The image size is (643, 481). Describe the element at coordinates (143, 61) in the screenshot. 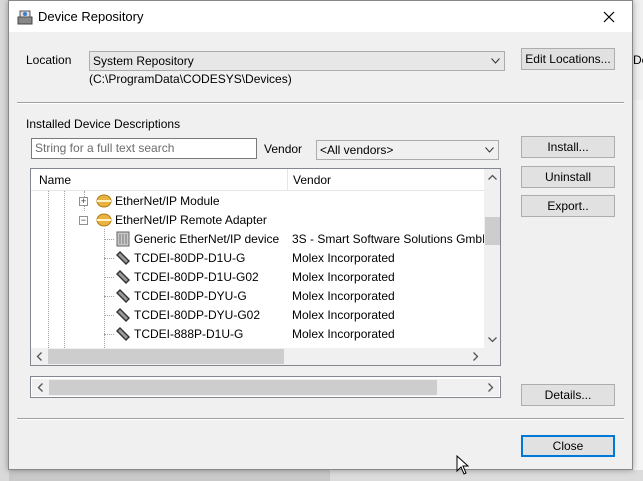

I see `location-value: System Repository` at that location.